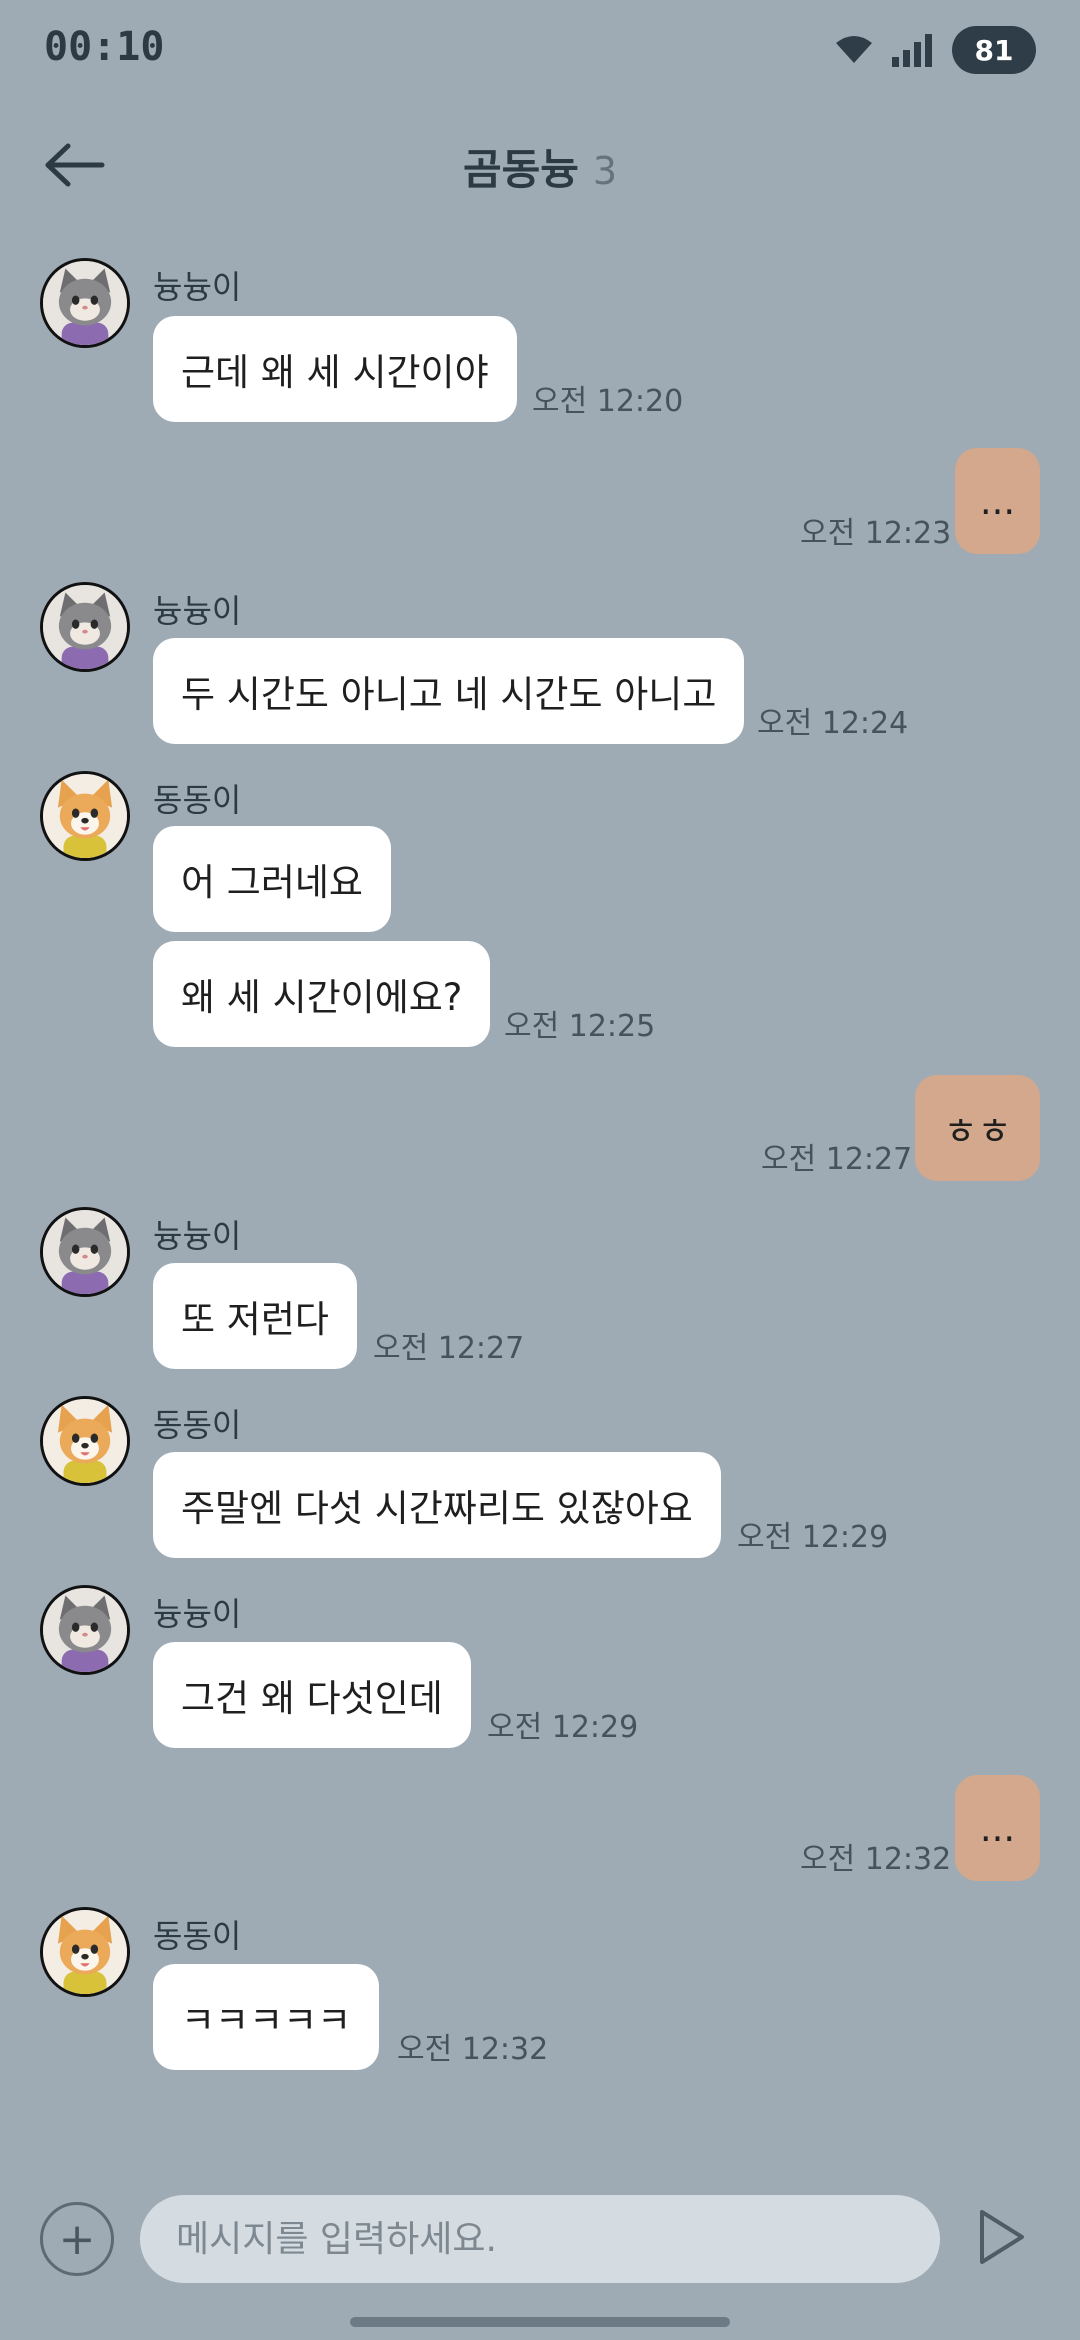  What do you see at coordinates (312, 1695) in the screenshot?
I see `message-bubble: 그건 왜 다섯인데` at bounding box center [312, 1695].